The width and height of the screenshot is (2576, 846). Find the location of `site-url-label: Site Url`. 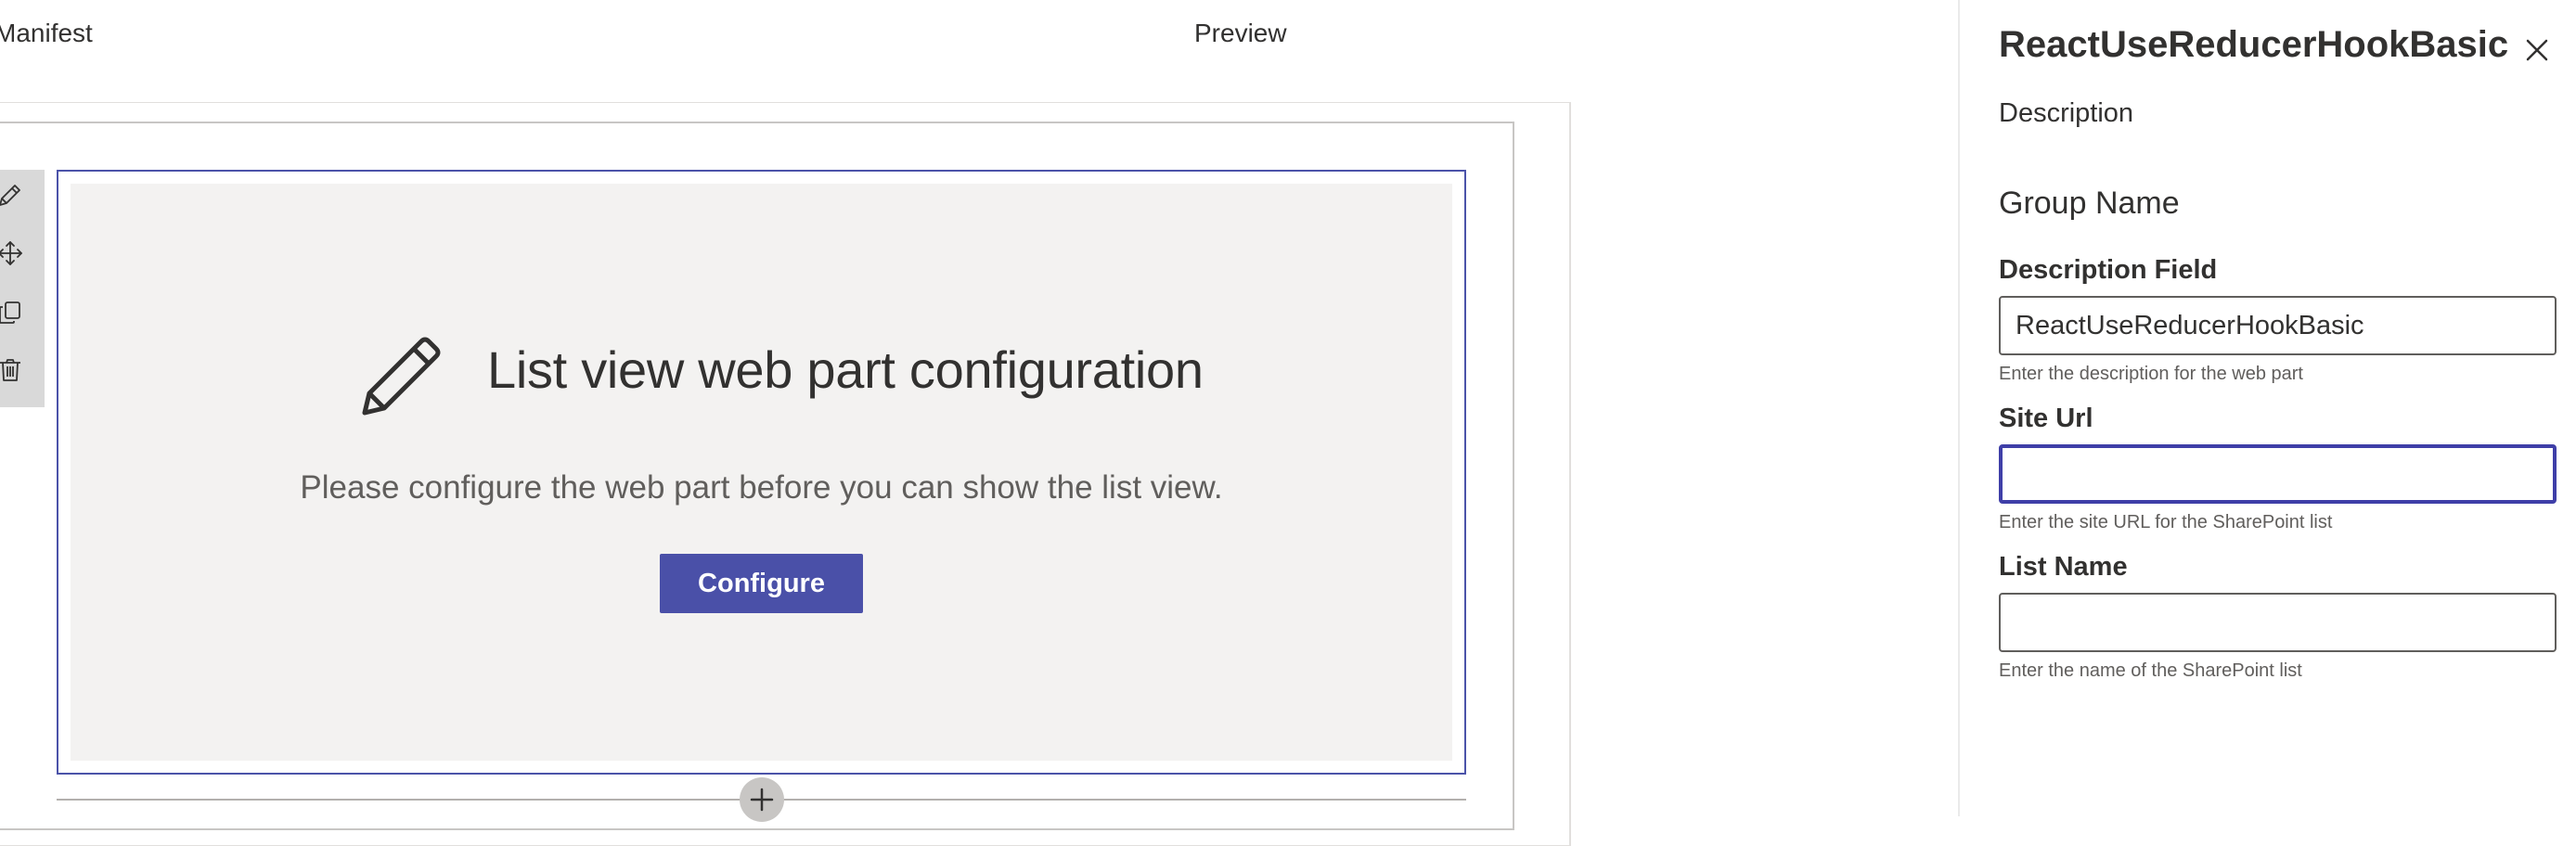

site-url-label: Site Url is located at coordinates (2046, 419).